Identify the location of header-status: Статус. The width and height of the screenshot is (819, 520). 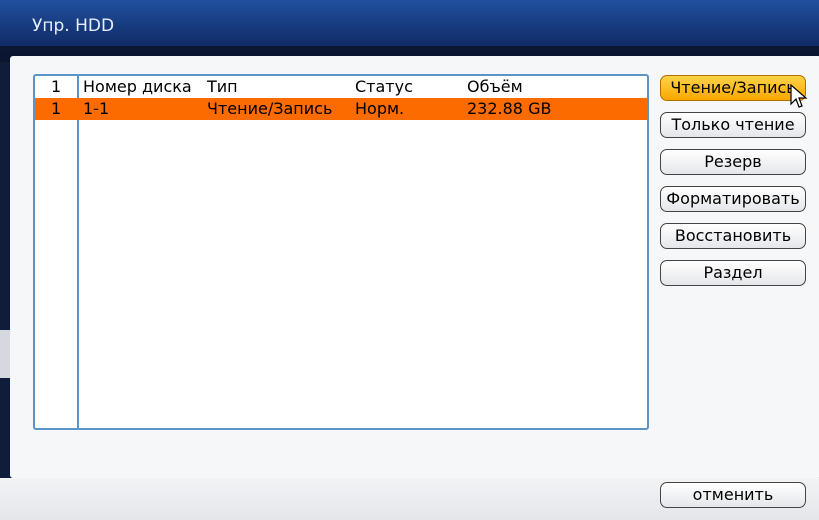
(384, 86).